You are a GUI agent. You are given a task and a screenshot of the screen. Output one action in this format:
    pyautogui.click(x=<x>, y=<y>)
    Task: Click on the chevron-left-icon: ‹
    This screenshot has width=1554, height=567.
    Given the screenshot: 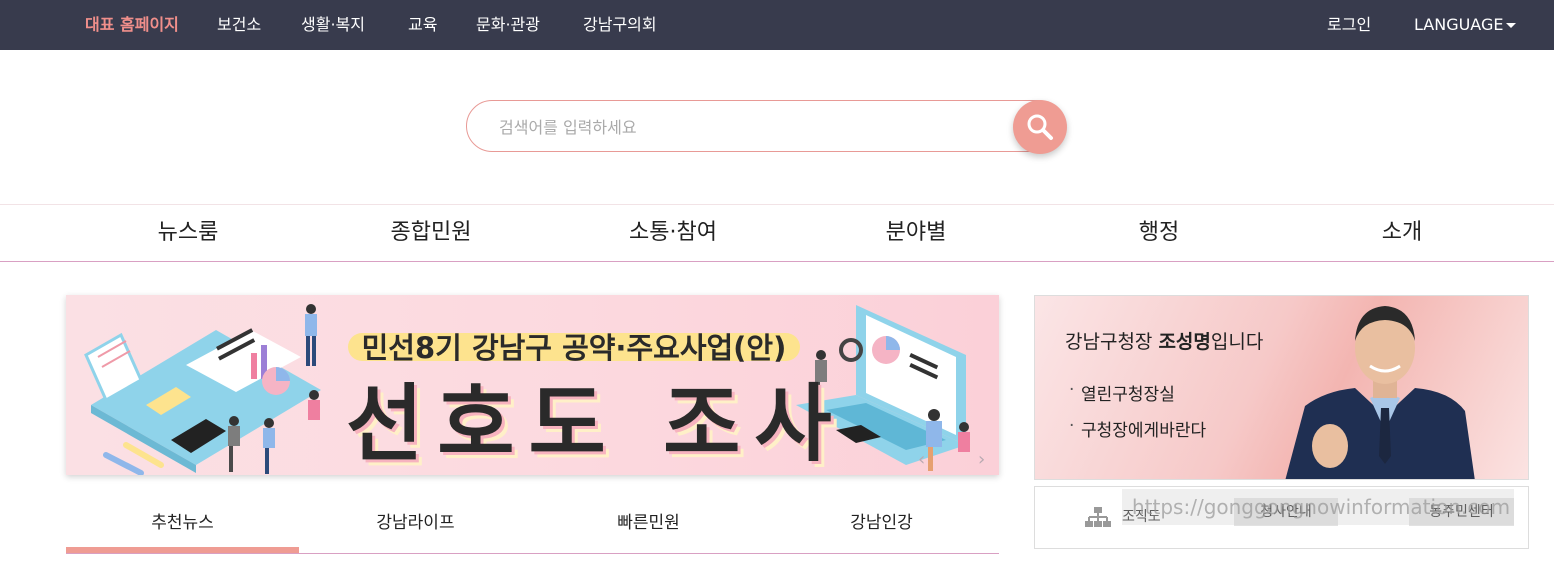 What is the action you would take?
    pyautogui.click(x=921, y=459)
    